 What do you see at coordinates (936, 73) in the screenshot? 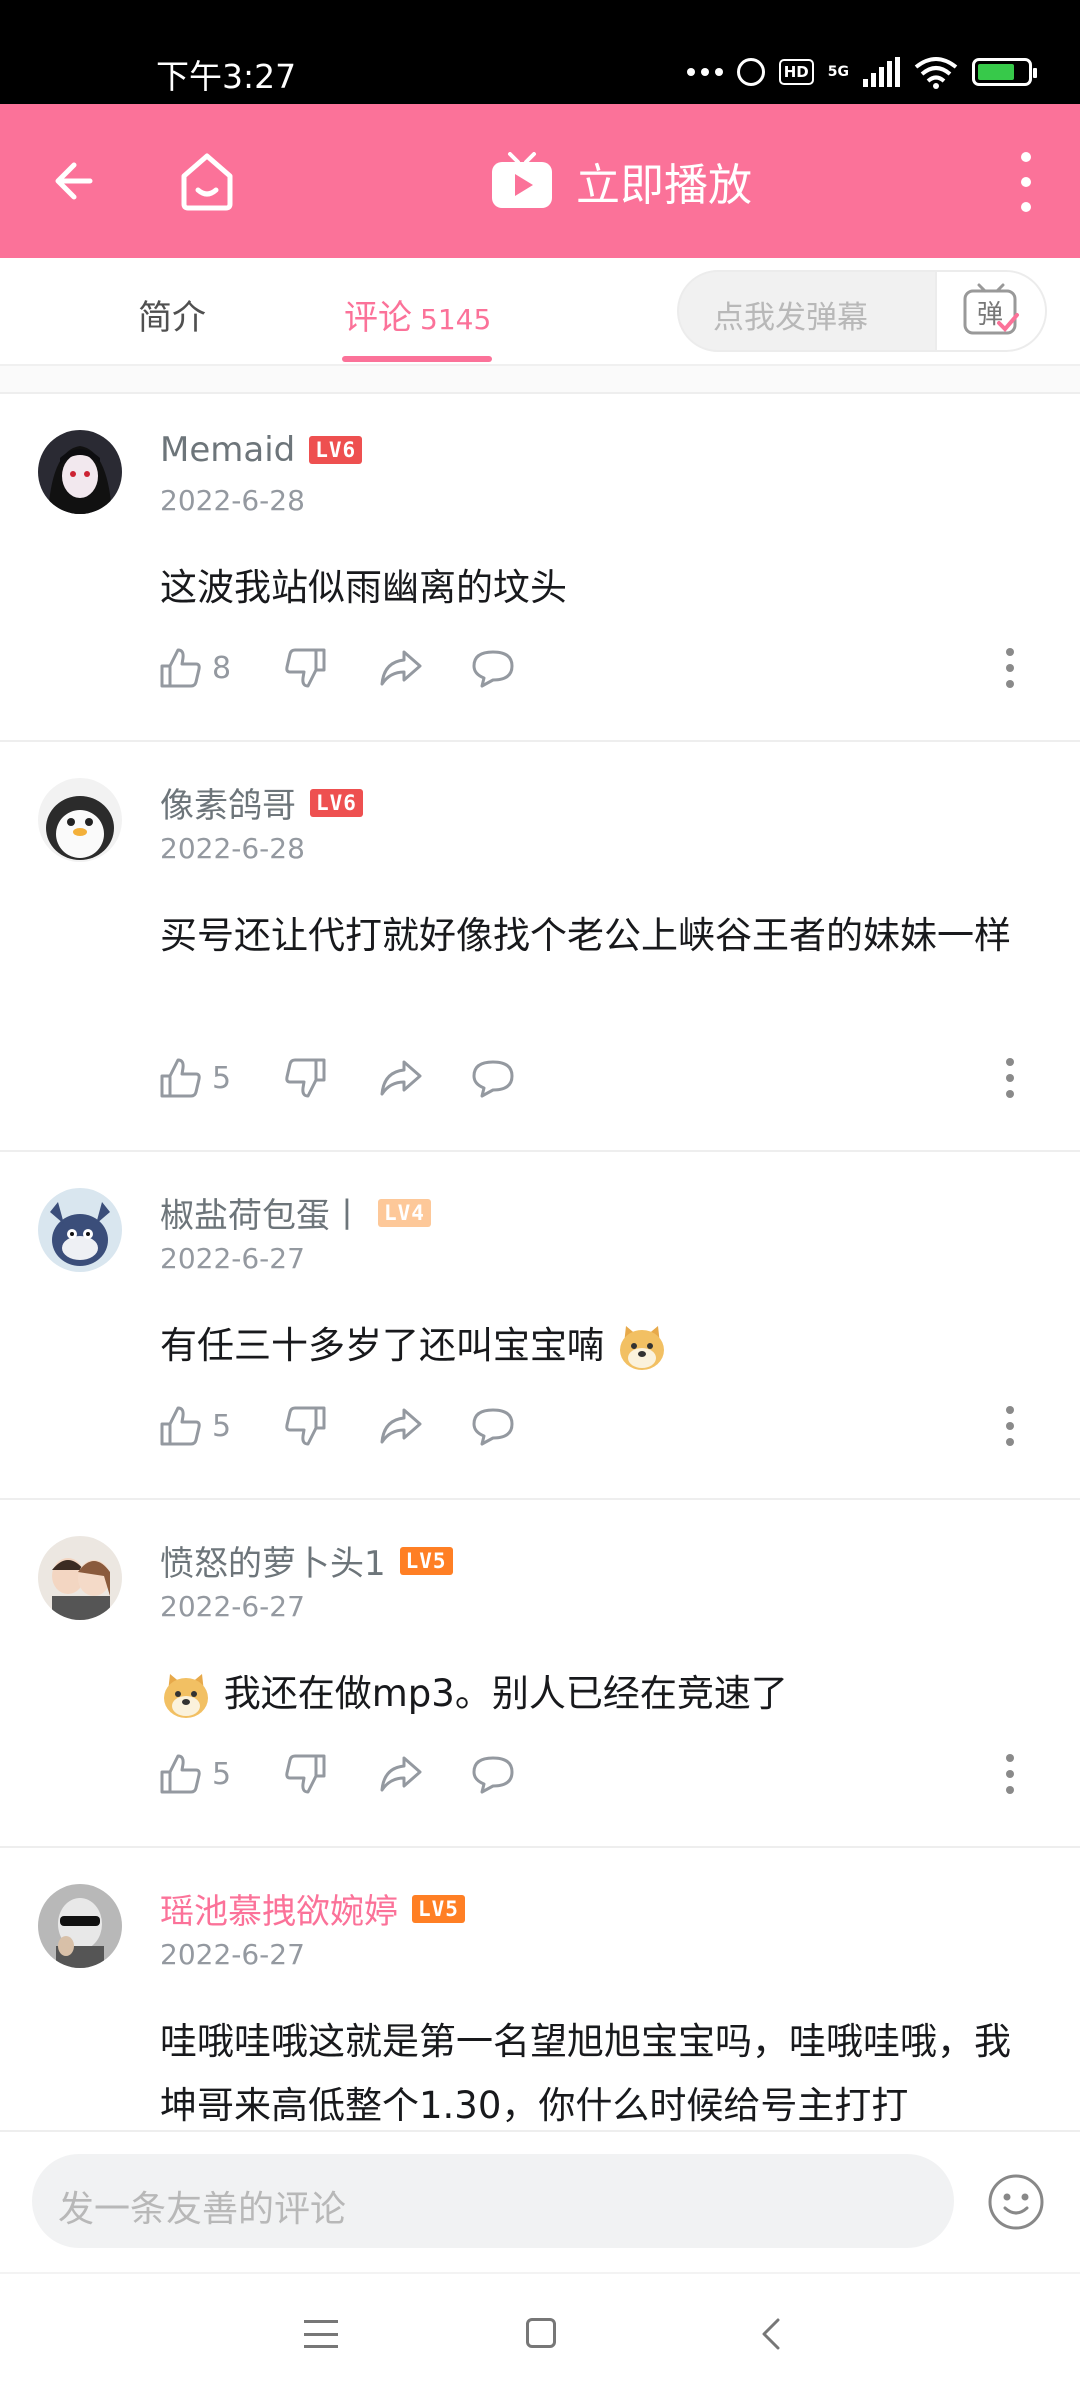
I see `wifi-icon` at bounding box center [936, 73].